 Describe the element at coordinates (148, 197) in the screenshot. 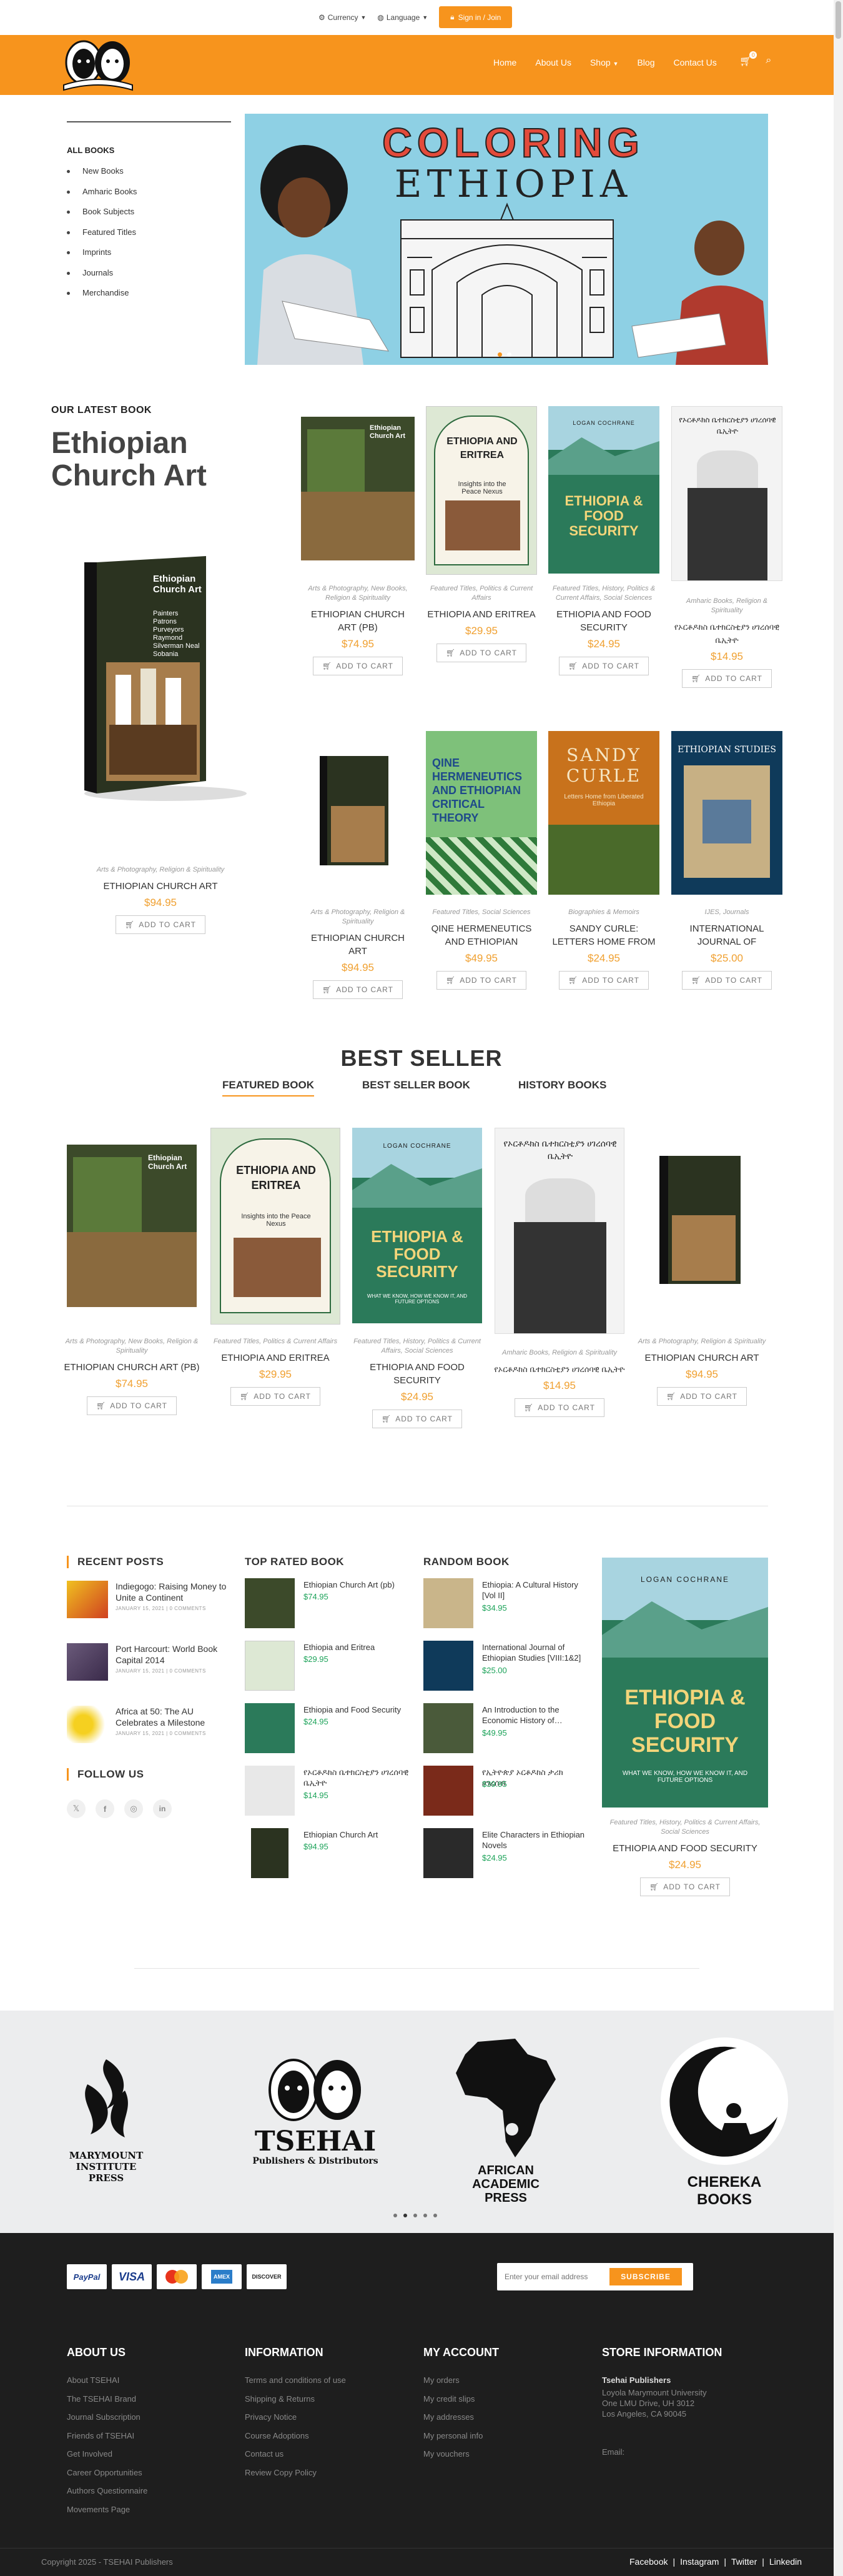

I see `sidebar-item-amharic-books: Amharic Books` at that location.